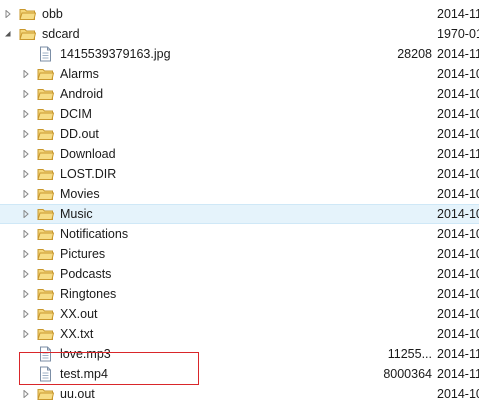 This screenshot has width=479, height=408. Describe the element at coordinates (239, 114) in the screenshot. I see `tree-row-dcim: DCIM 2014-10` at that location.